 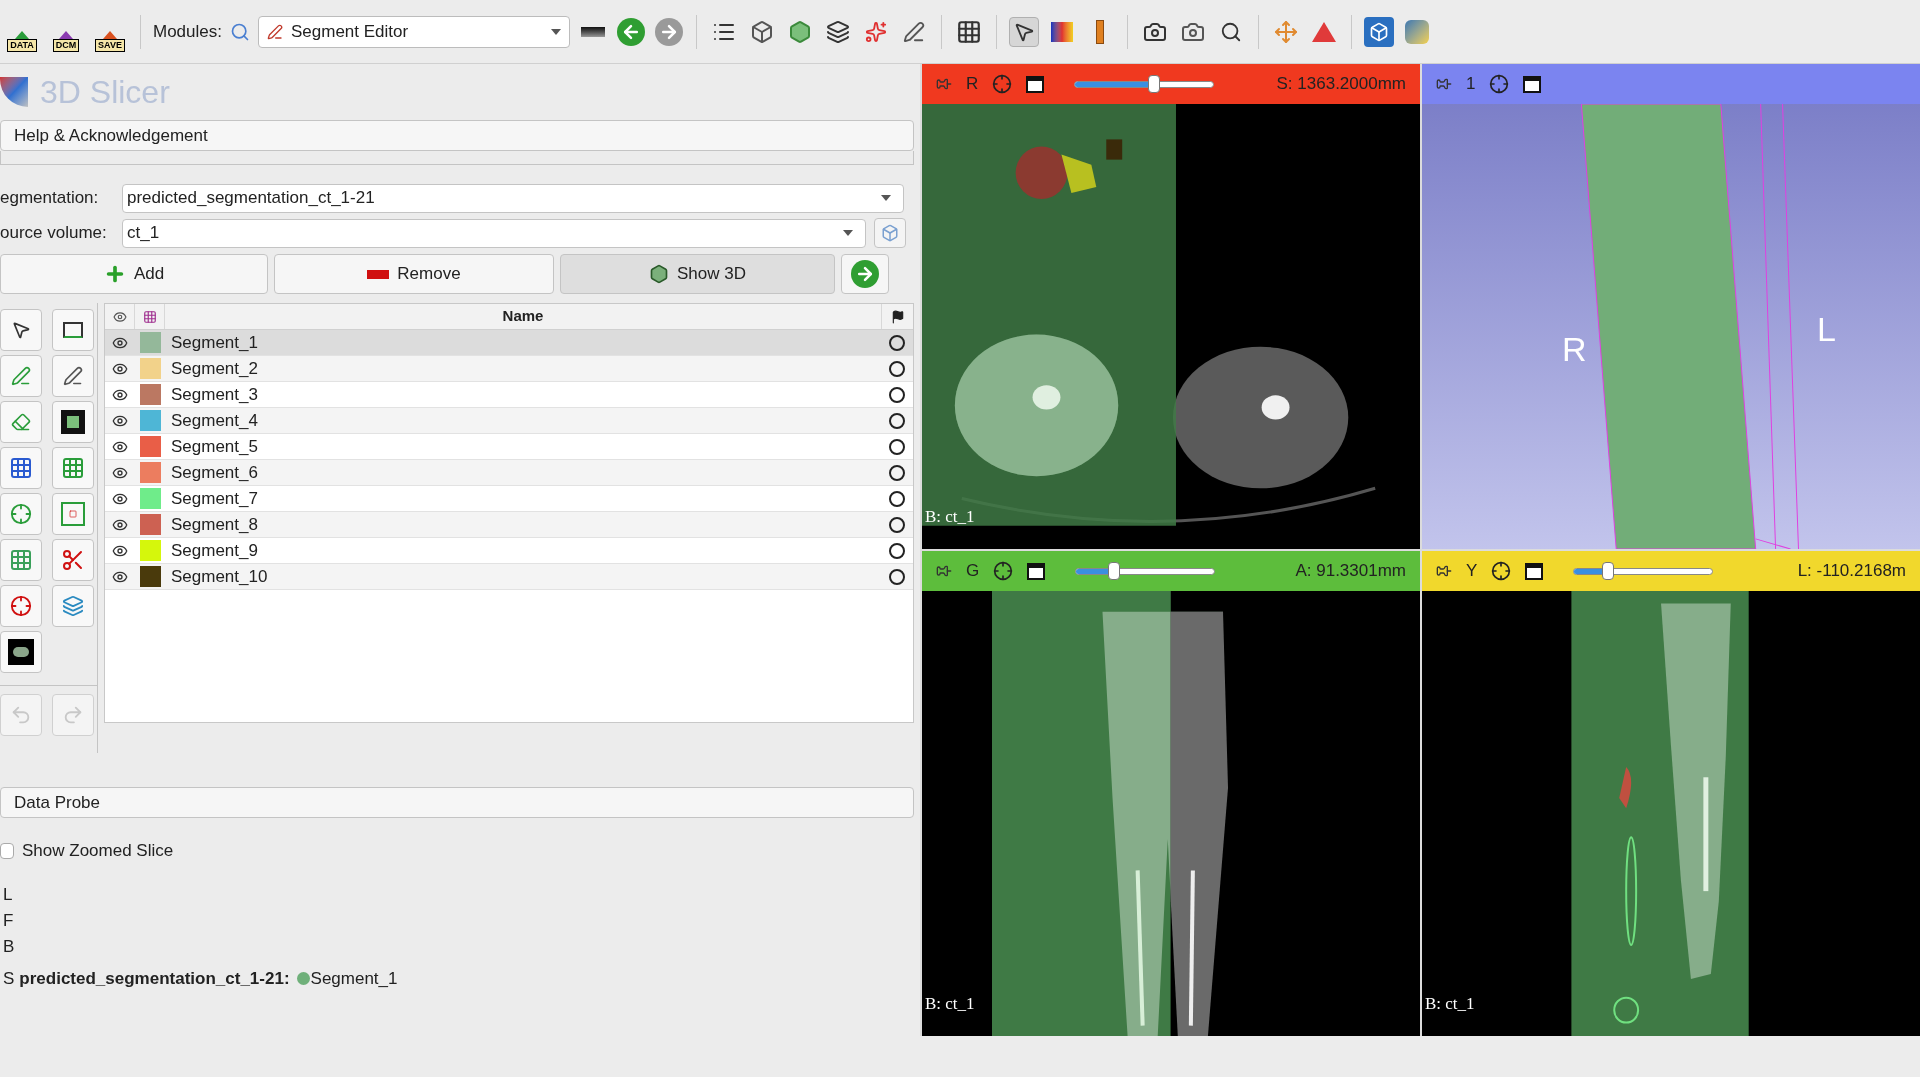 What do you see at coordinates (21, 422) in the screenshot?
I see `erase-icon` at bounding box center [21, 422].